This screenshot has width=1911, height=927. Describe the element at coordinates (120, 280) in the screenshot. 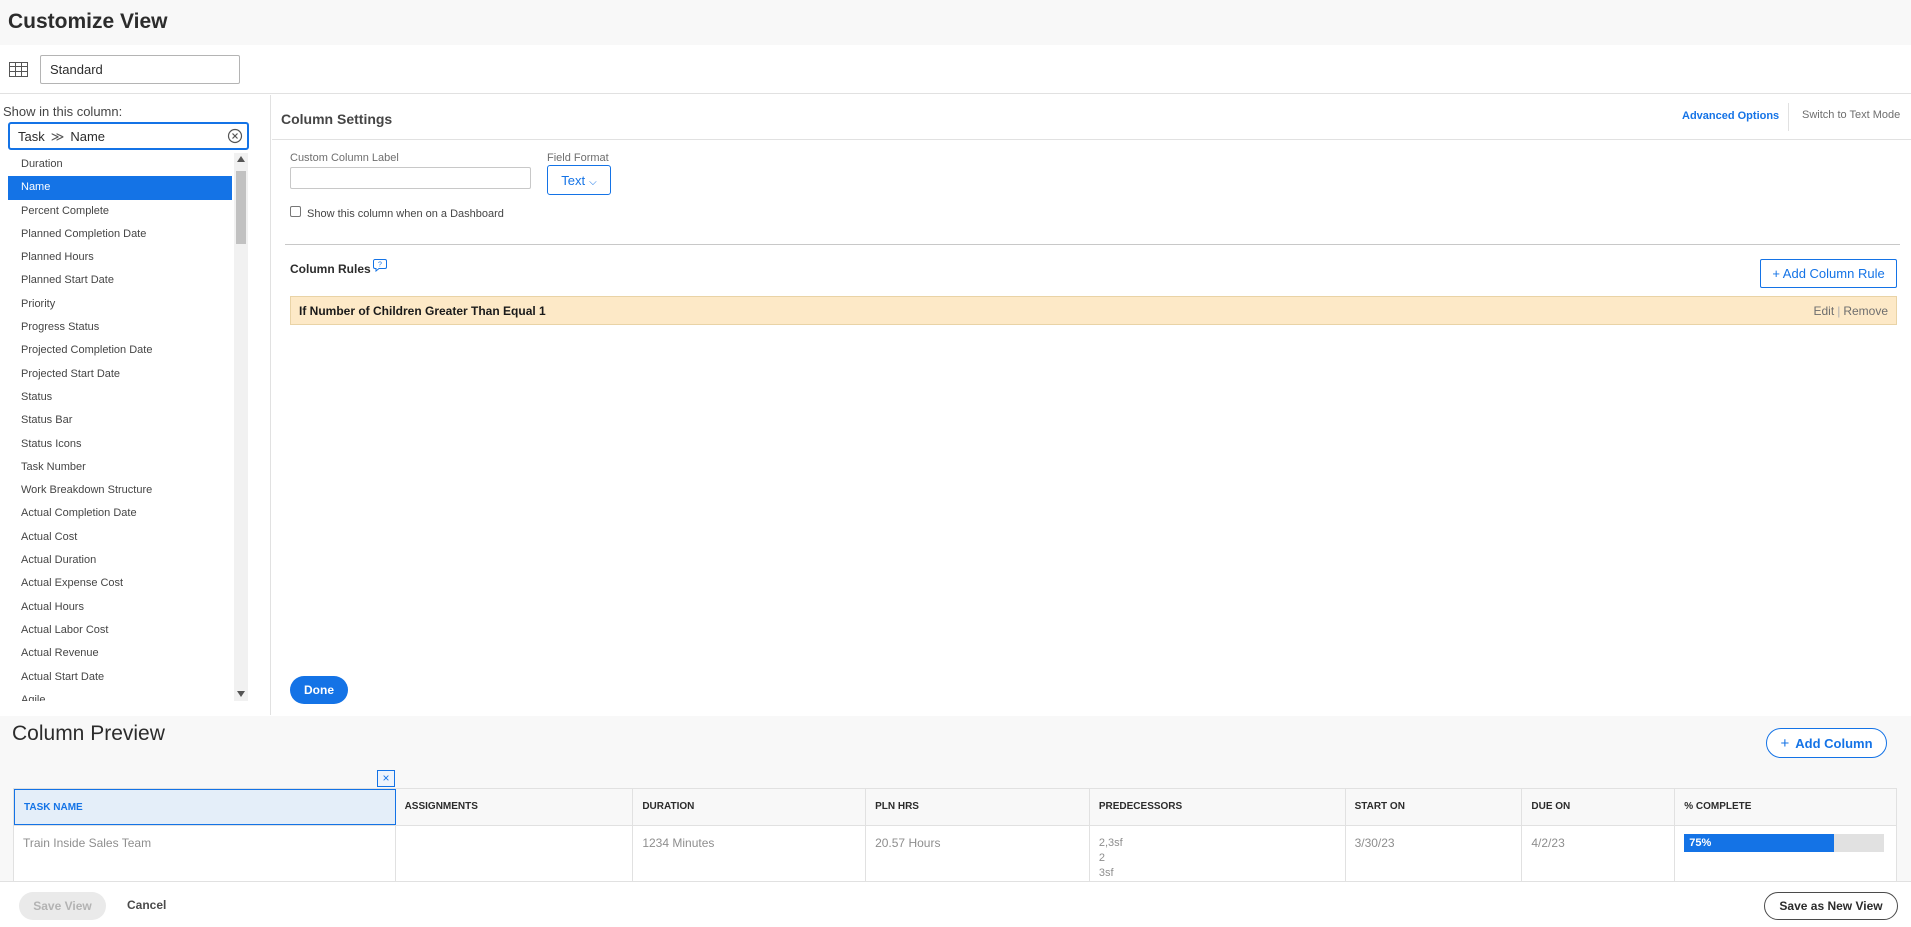

I see `field-list-item: Planned Start Date` at that location.